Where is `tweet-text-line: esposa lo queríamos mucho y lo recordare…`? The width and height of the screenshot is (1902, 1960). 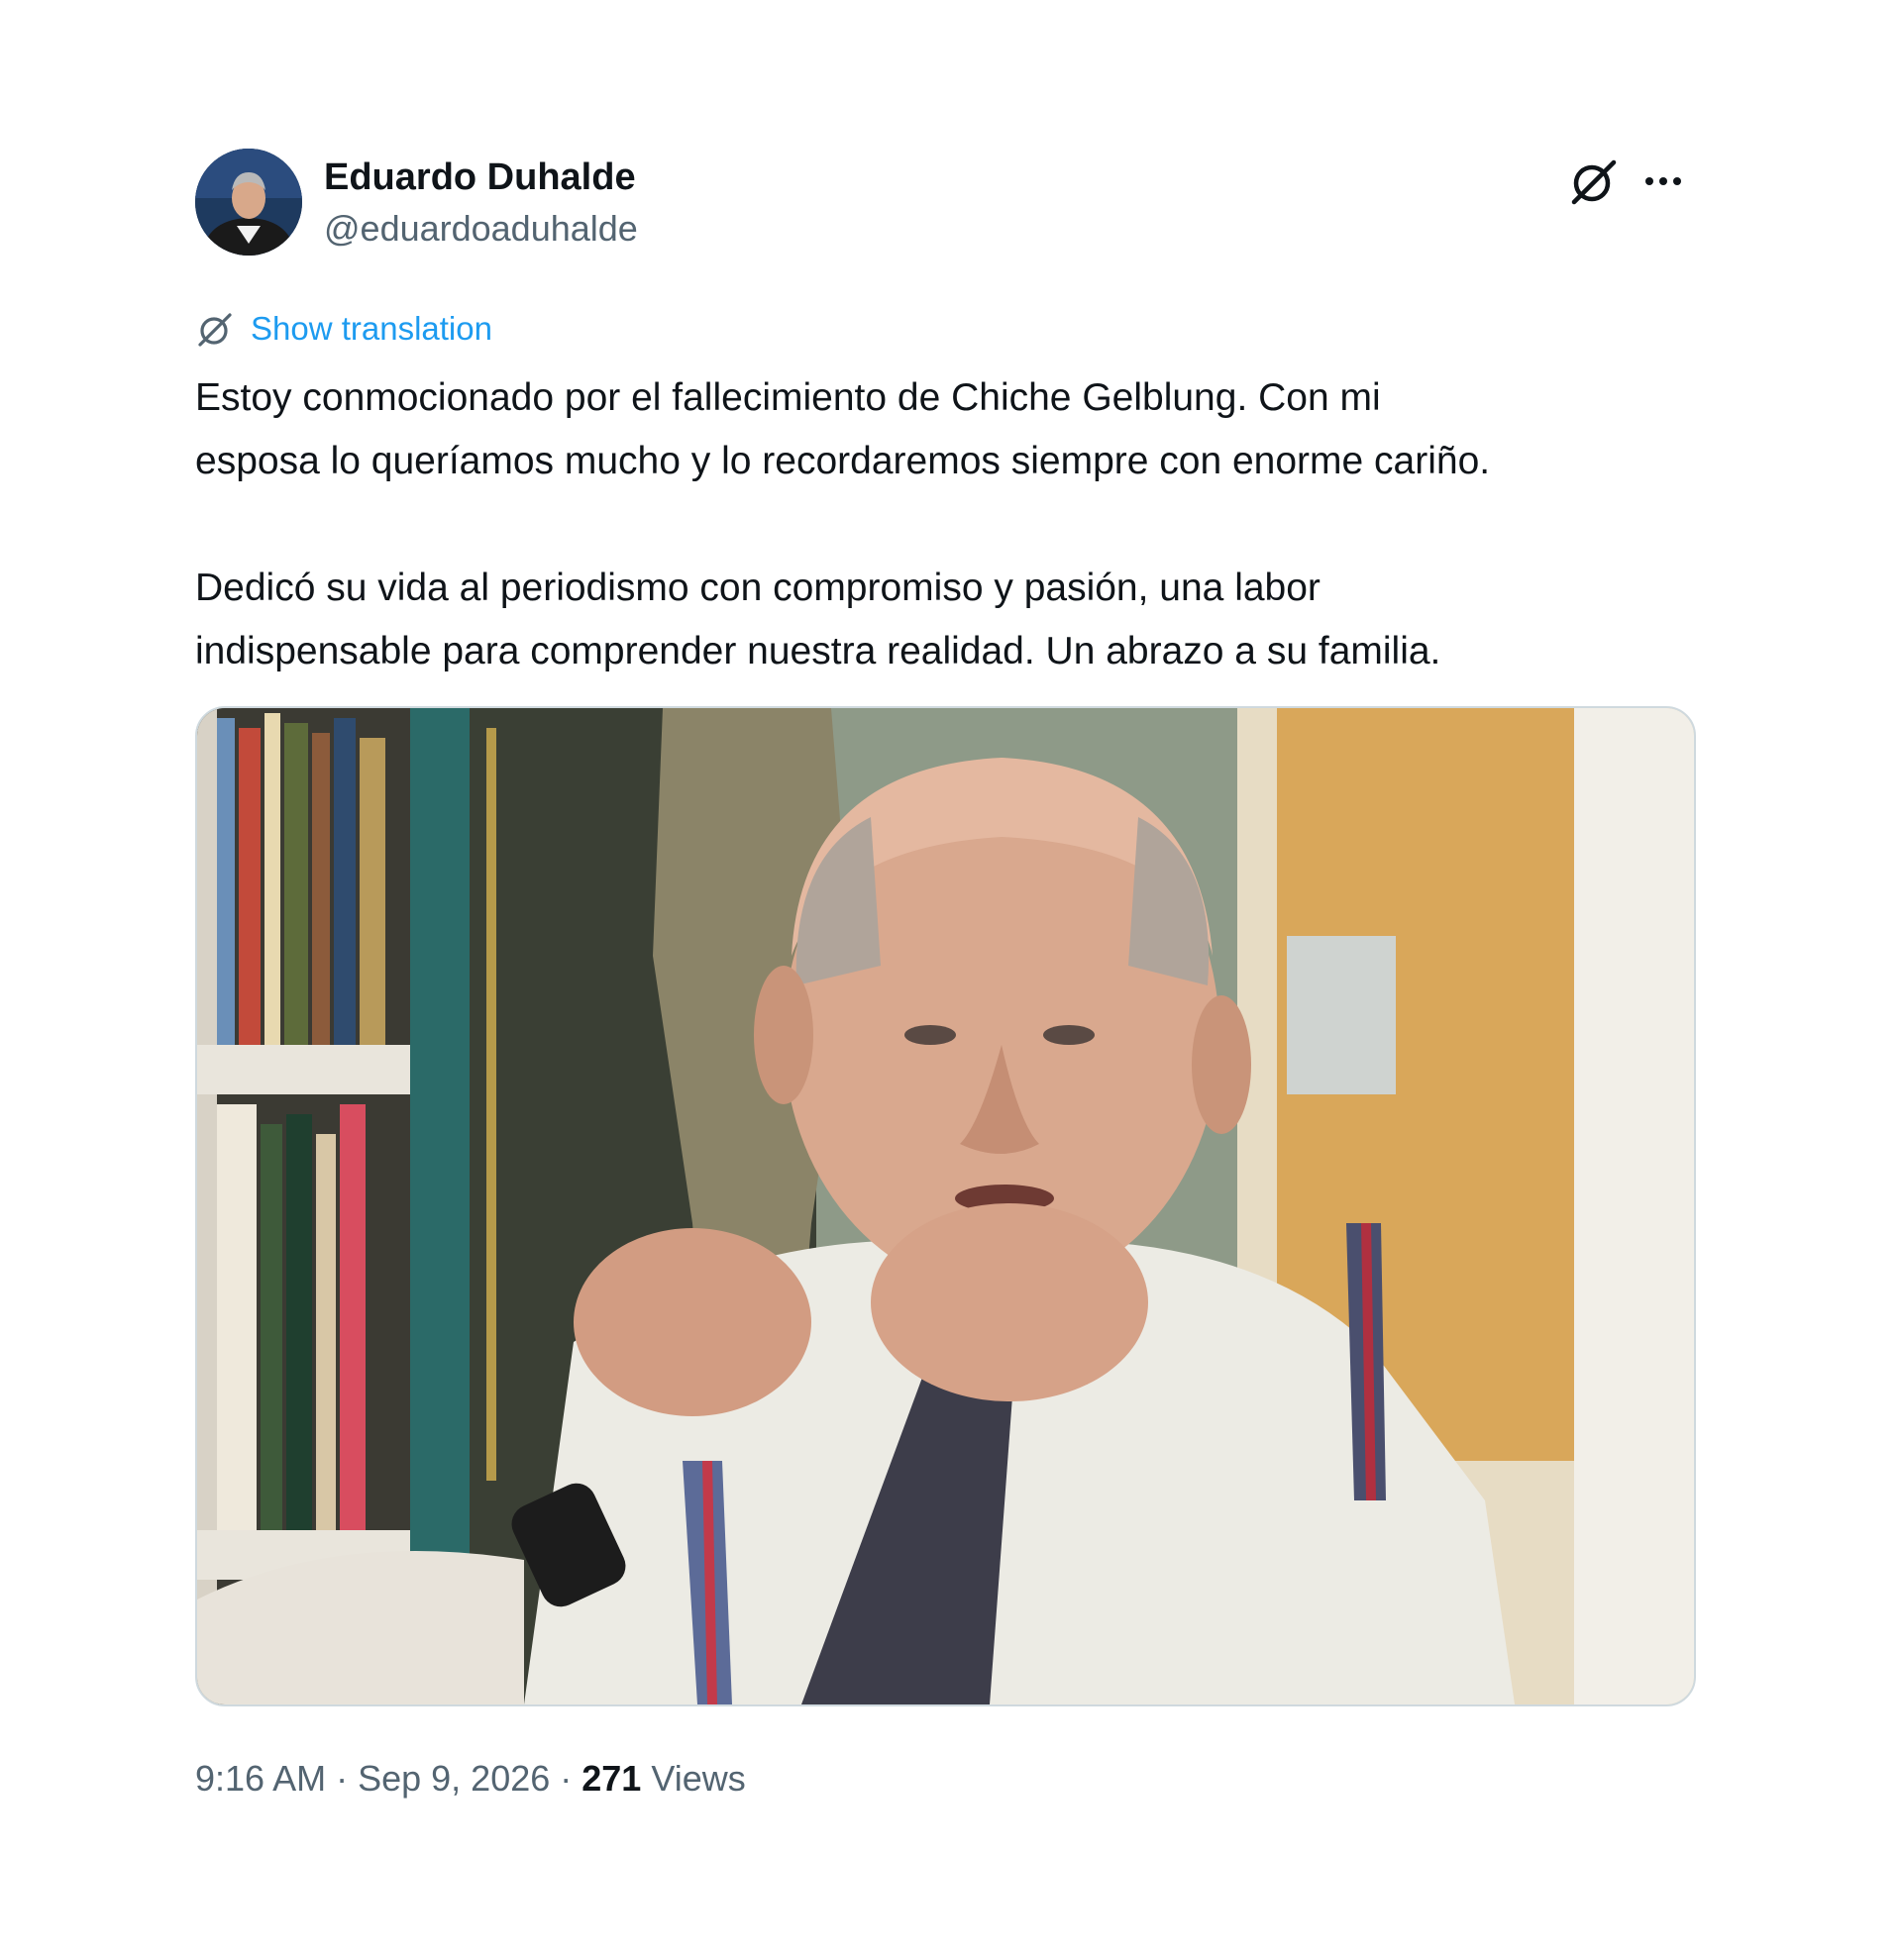 tweet-text-line: esposa lo queríamos mucho y lo recordare… is located at coordinates (843, 461).